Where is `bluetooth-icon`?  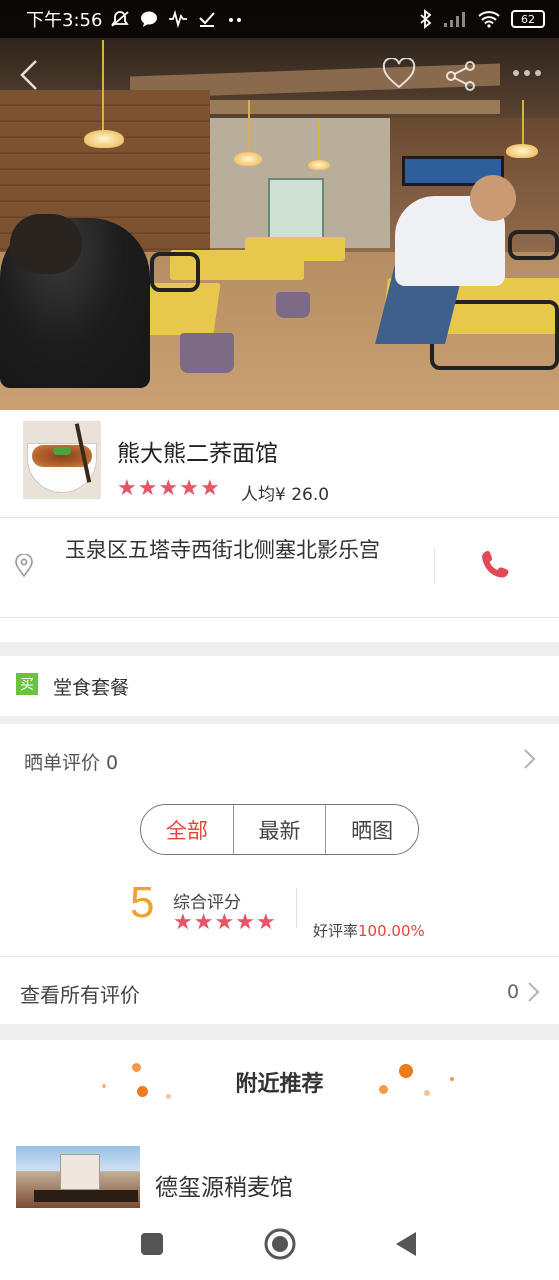 bluetooth-icon is located at coordinates (426, 19).